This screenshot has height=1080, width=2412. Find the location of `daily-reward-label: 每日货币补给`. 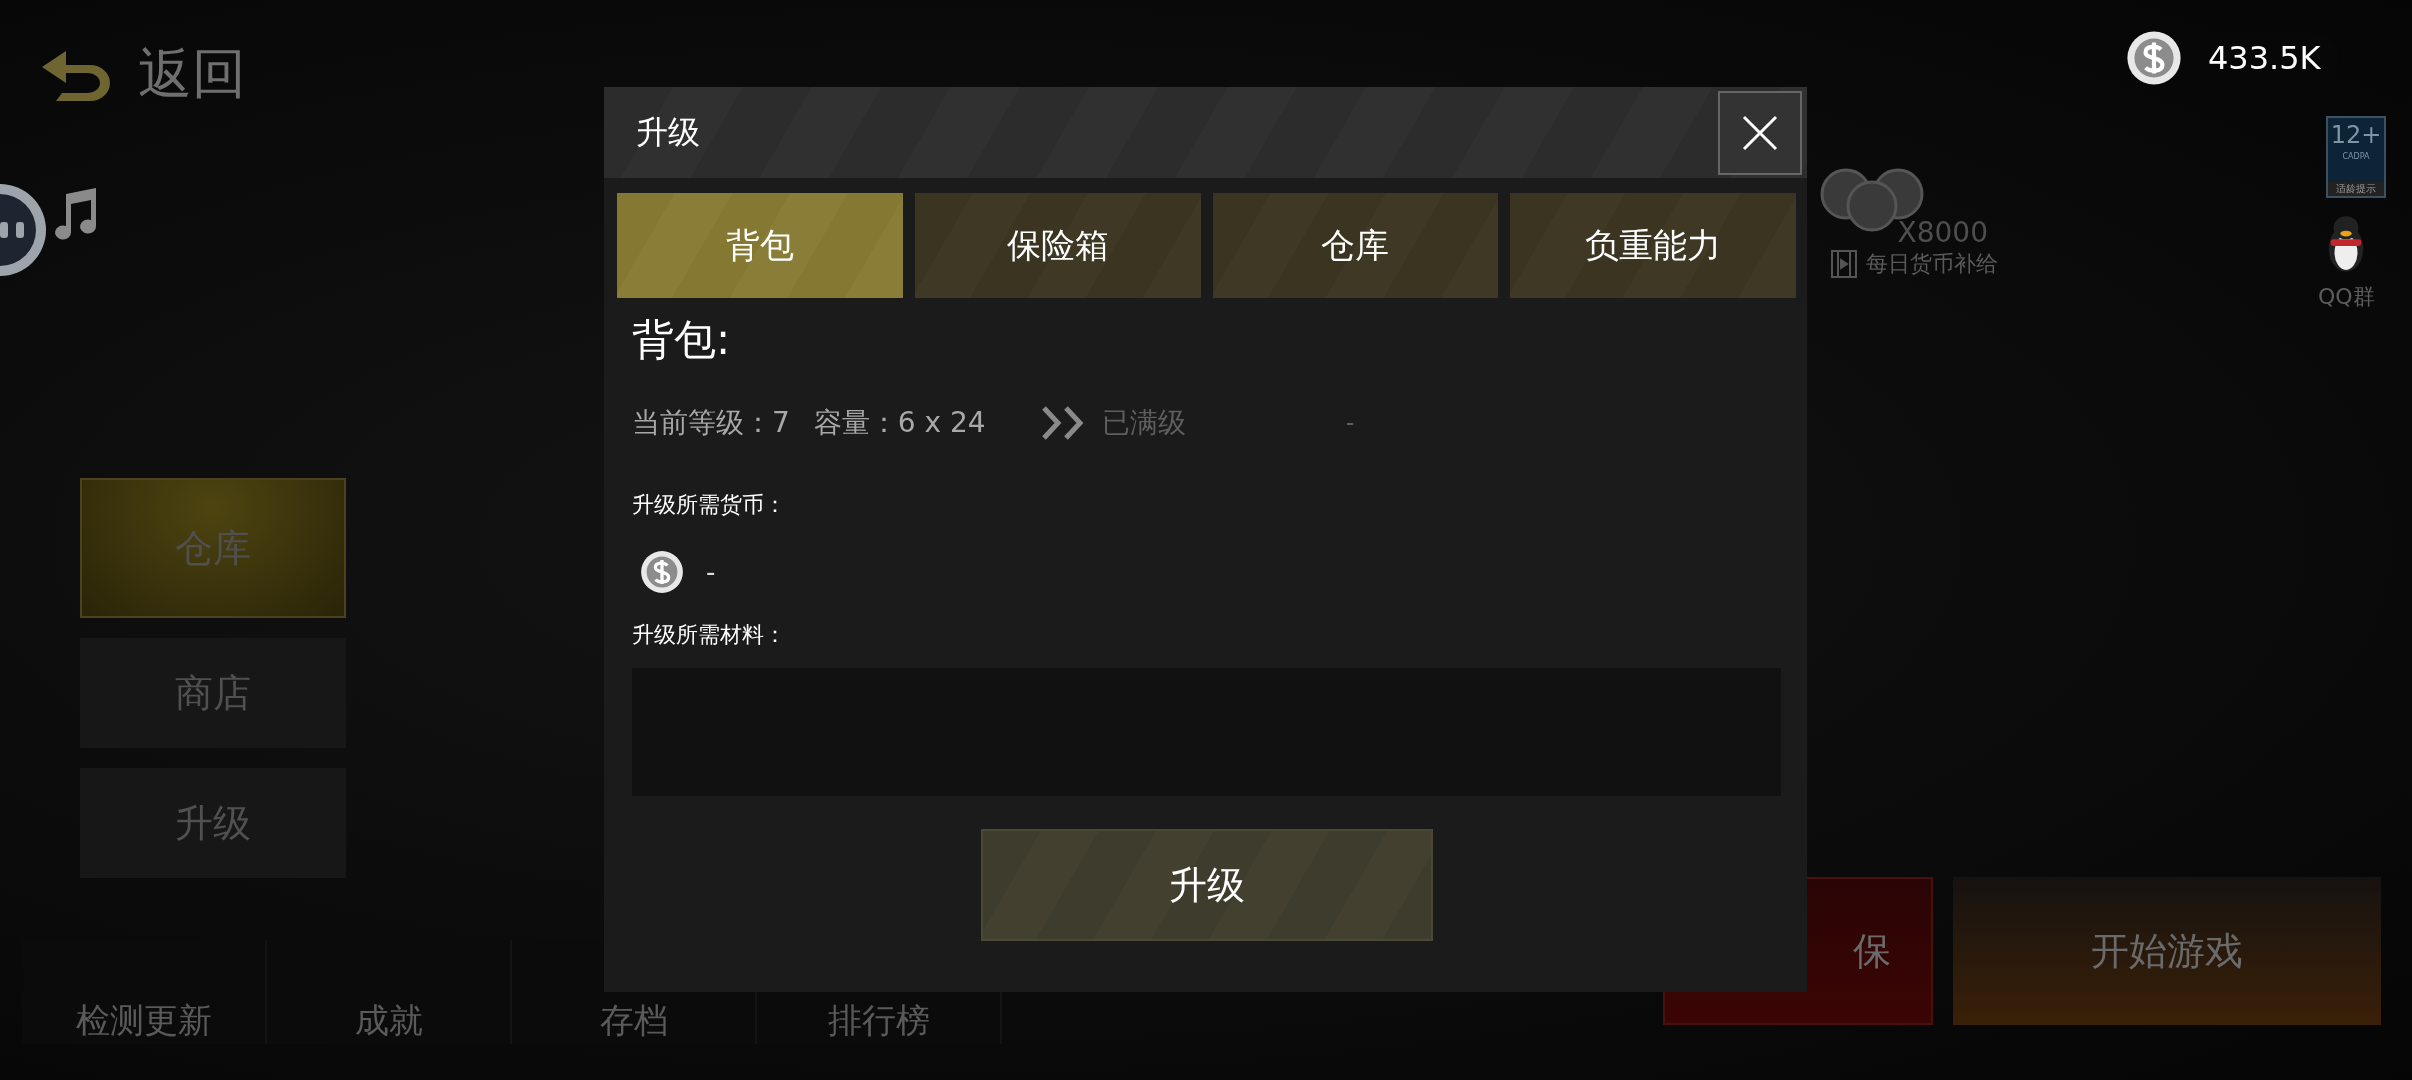

daily-reward-label: 每日货币补给 is located at coordinates (1932, 264).